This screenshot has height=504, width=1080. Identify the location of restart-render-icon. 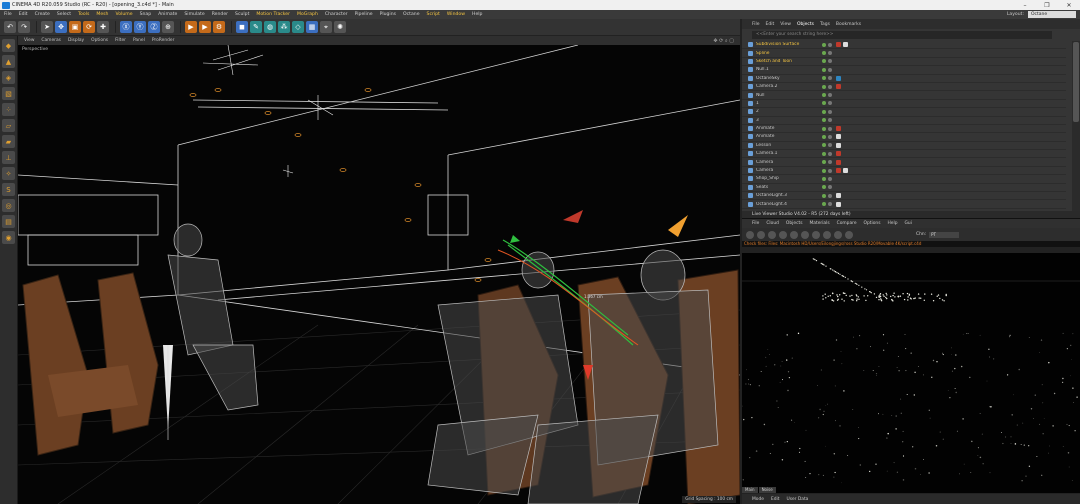
(761, 234).